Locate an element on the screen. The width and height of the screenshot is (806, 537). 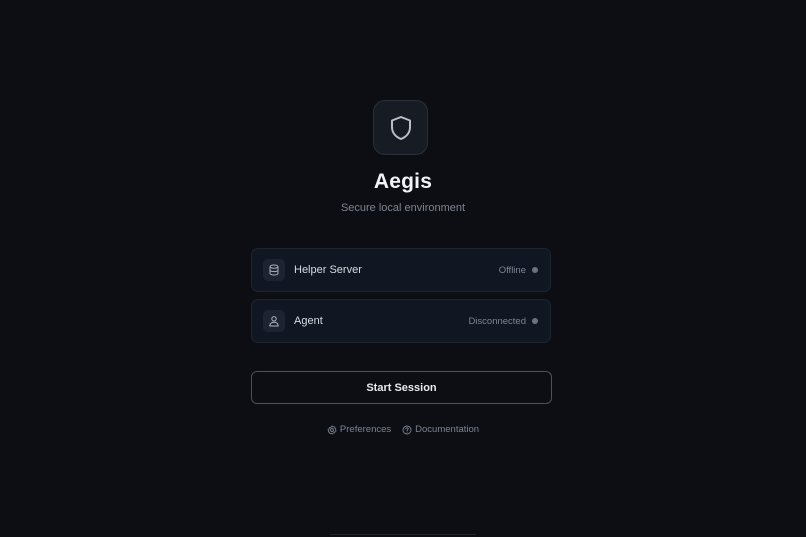
service-status: Disconnected is located at coordinates (497, 321).